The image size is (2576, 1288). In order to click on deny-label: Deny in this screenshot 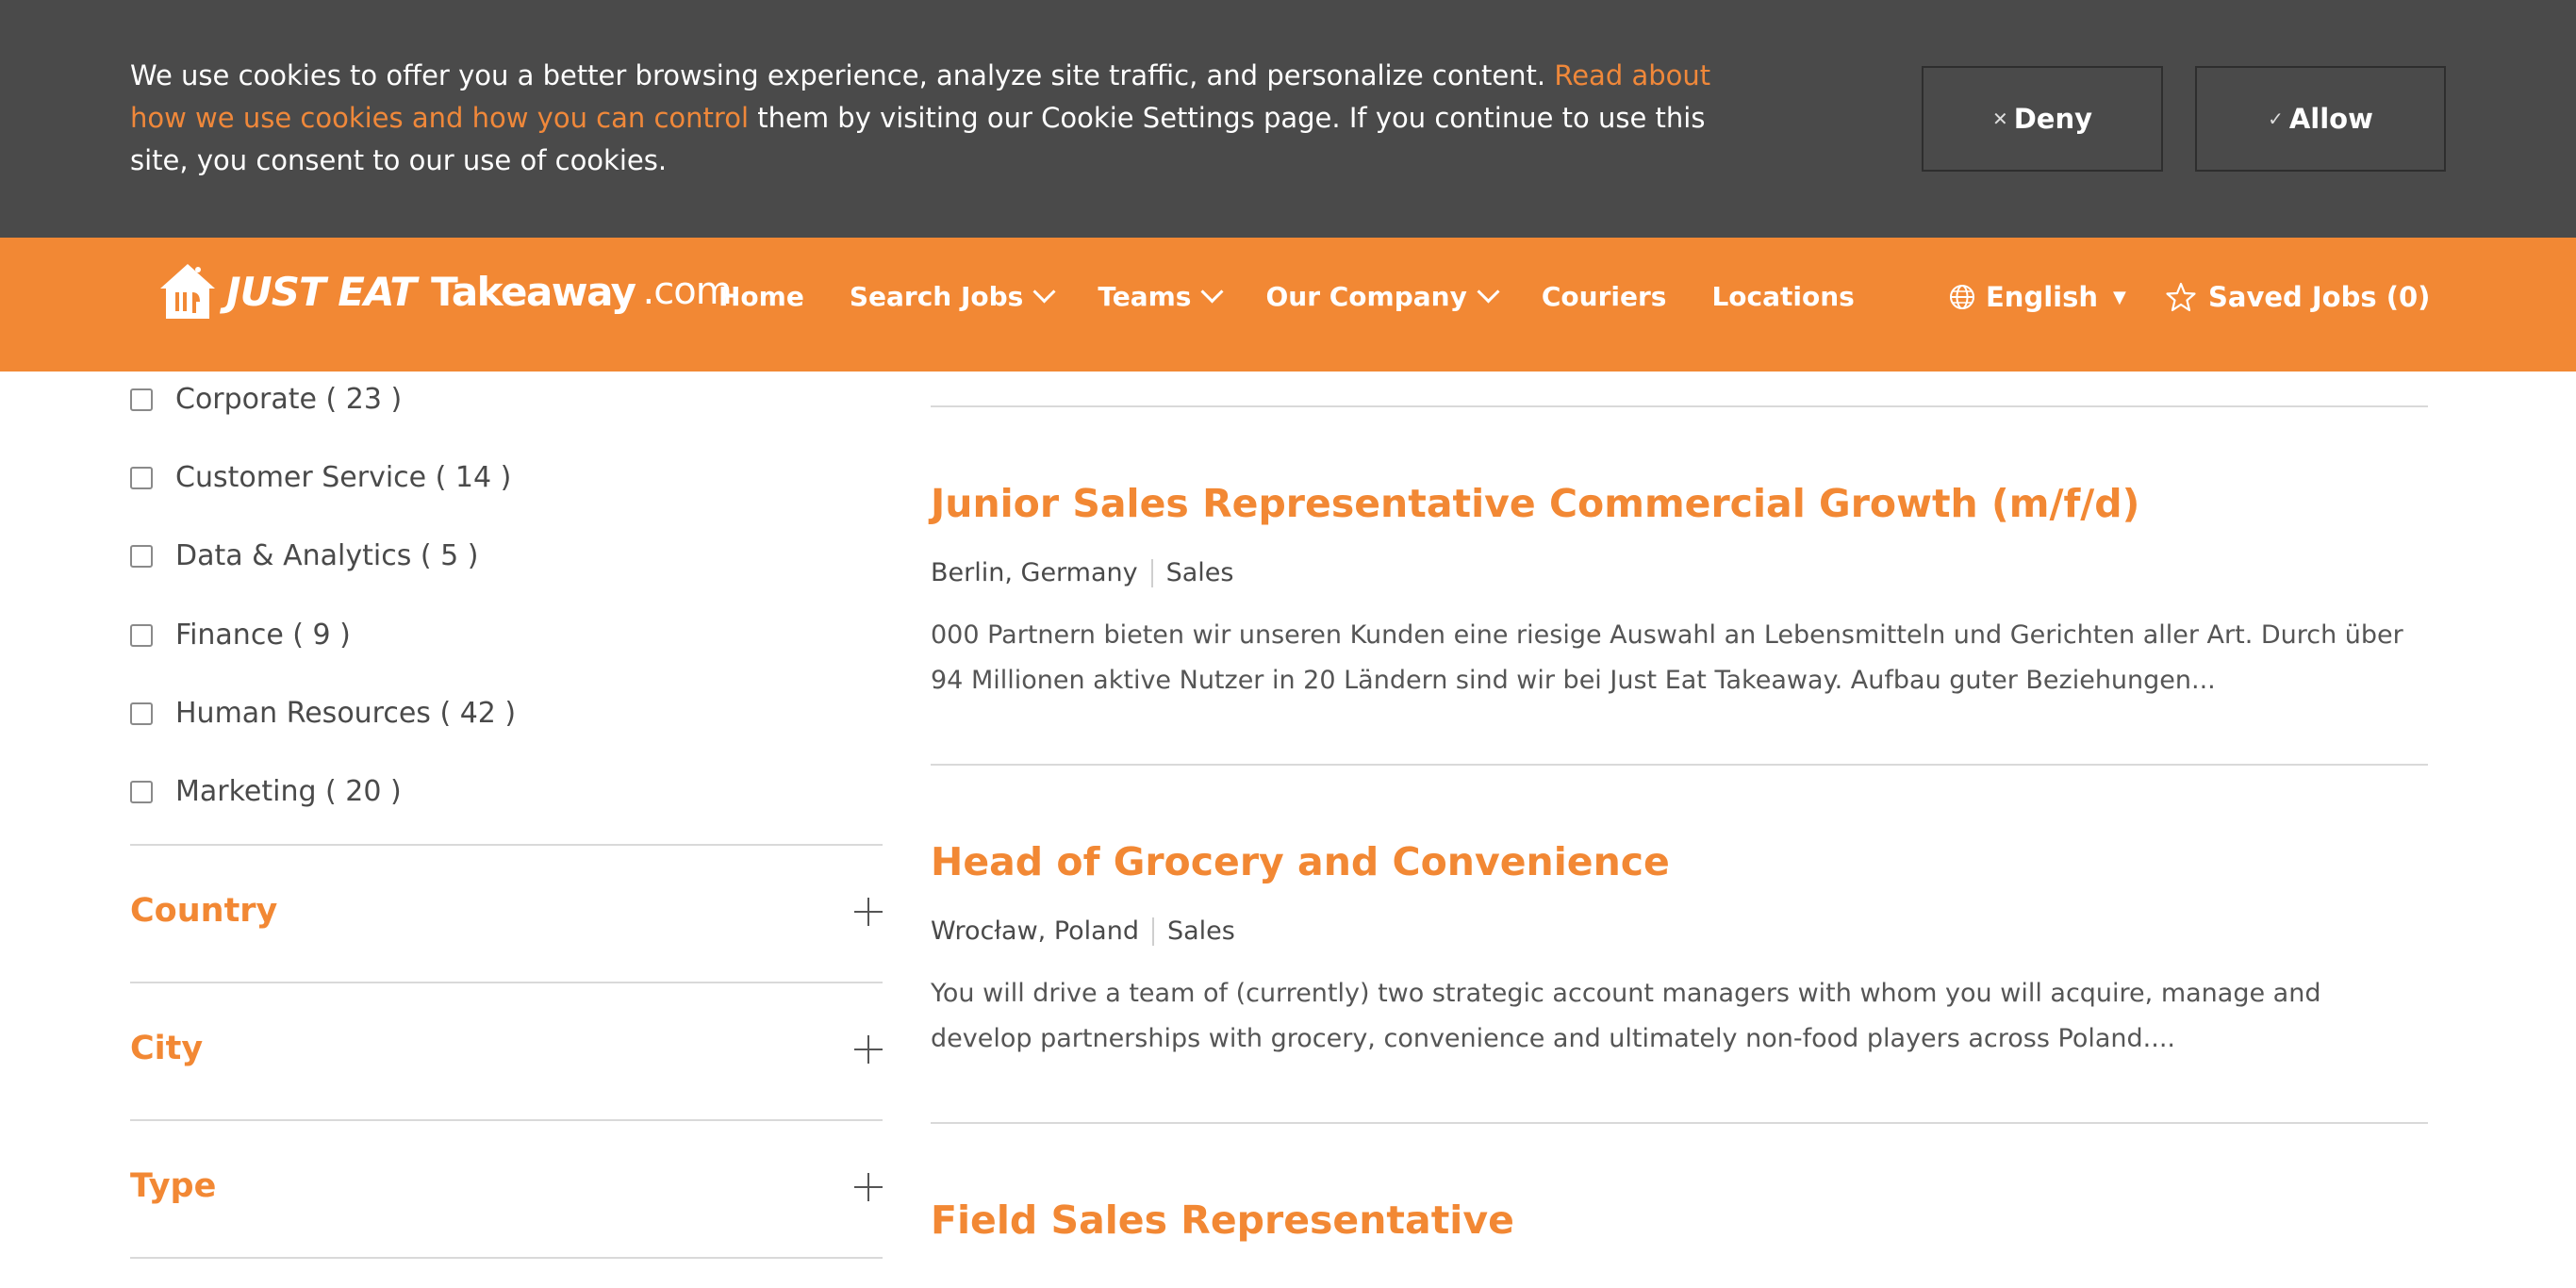, I will do `click(2053, 119)`.